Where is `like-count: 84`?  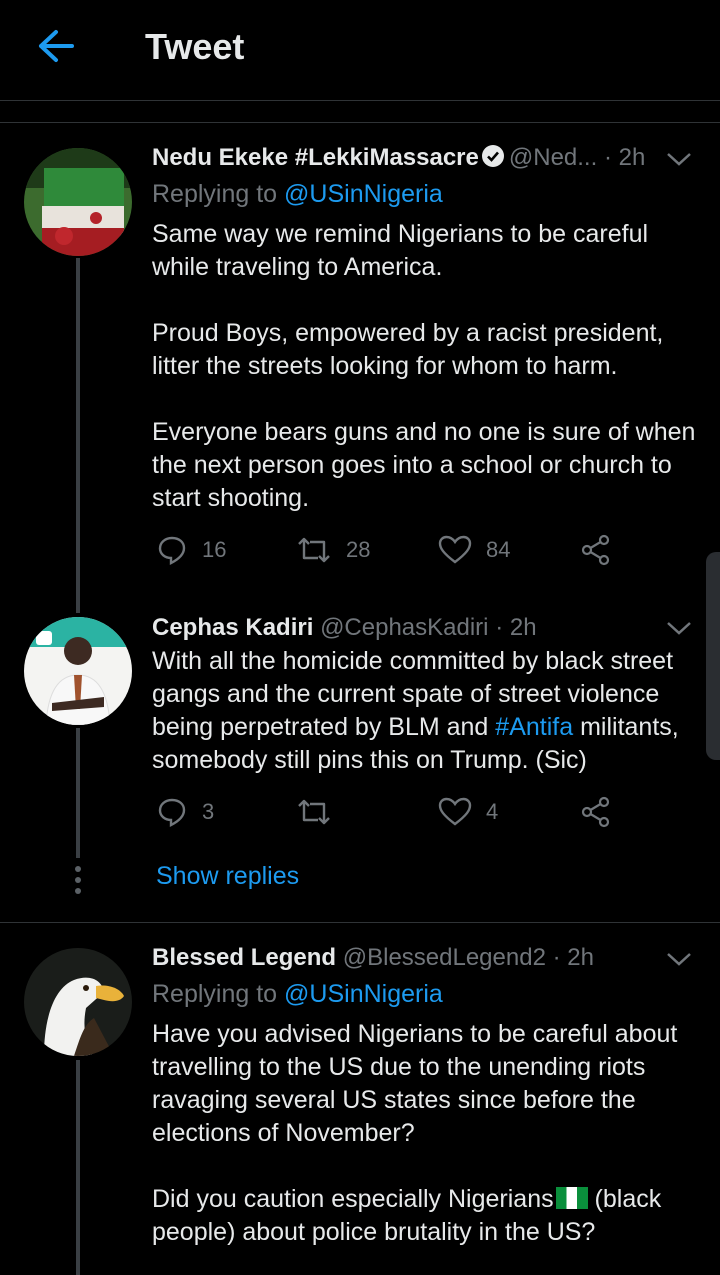
like-count: 84 is located at coordinates (498, 549).